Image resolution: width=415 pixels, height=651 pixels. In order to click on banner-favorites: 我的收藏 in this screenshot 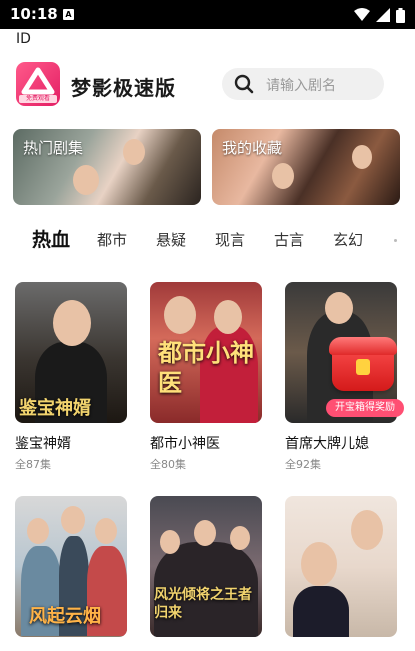, I will do `click(306, 167)`.